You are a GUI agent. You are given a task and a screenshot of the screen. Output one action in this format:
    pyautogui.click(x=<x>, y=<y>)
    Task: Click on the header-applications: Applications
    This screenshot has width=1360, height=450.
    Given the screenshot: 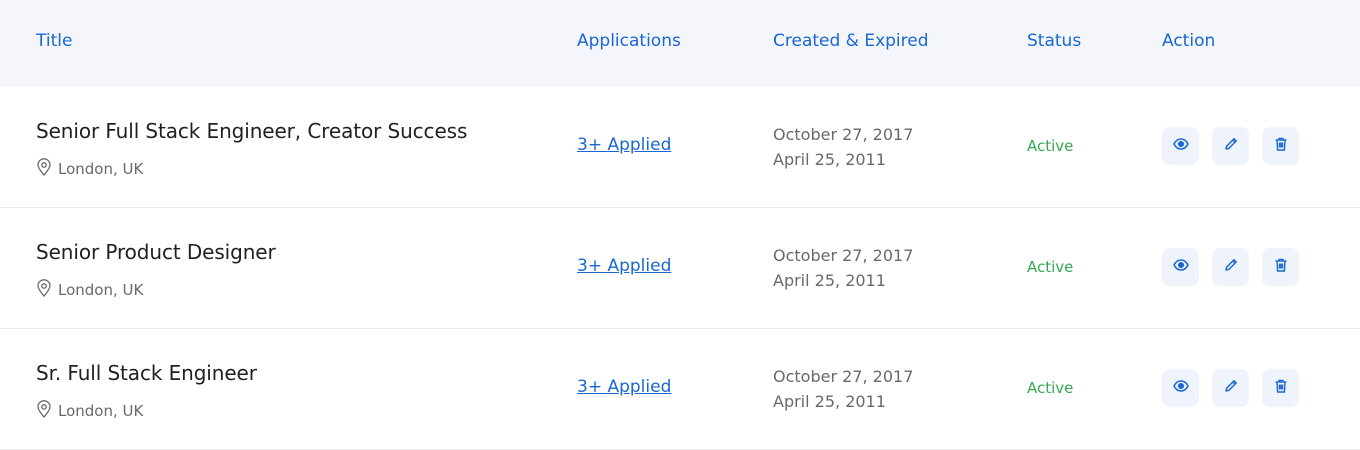 What is the action you would take?
    pyautogui.click(x=629, y=41)
    